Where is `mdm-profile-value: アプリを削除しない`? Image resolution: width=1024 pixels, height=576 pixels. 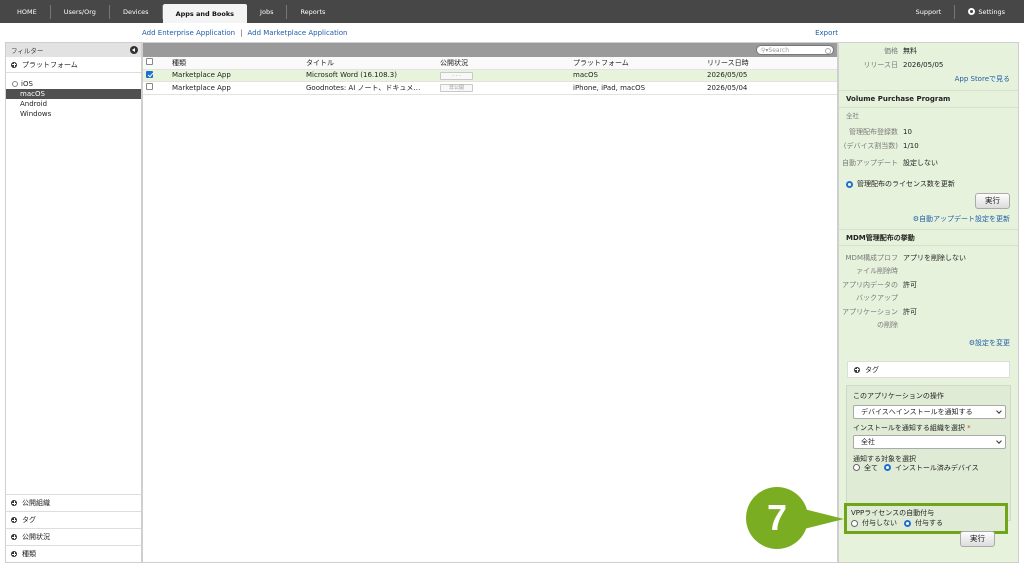 mdm-profile-value: アプリを削除しない is located at coordinates (934, 258).